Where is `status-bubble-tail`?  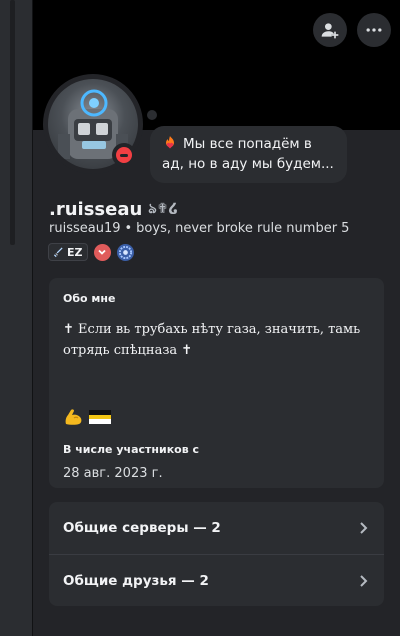 status-bubble-tail is located at coordinates (152, 115).